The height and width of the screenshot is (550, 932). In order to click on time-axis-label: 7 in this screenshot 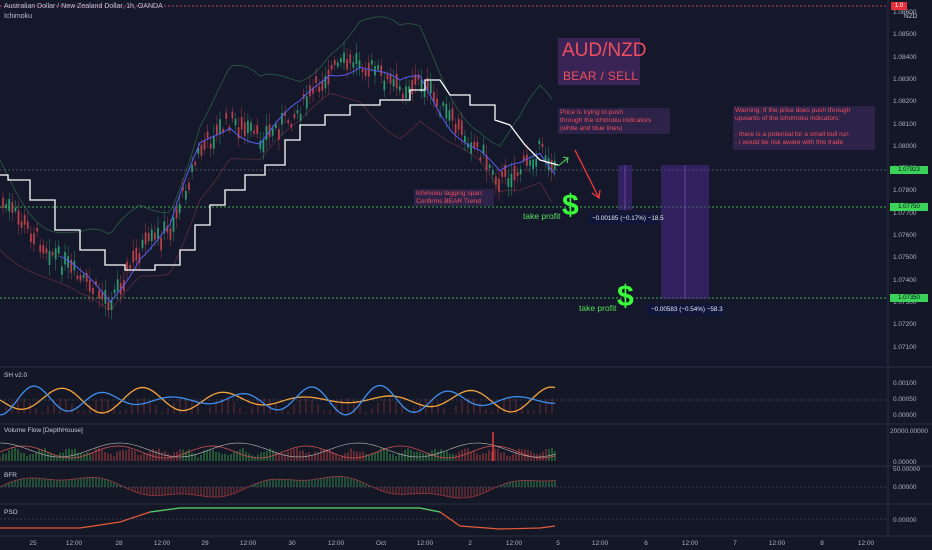, I will do `click(735, 543)`.